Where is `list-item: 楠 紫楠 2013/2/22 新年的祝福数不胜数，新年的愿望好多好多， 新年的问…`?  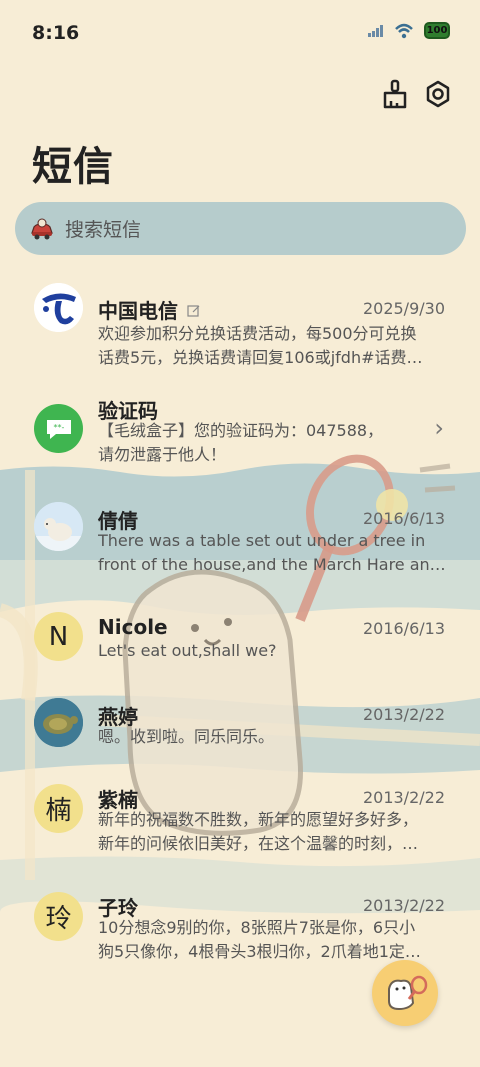
list-item: 楠 紫楠 2013/2/22 新年的祝福数不胜数，新年的愿望好多好多， 新年的问… is located at coordinates (240, 837).